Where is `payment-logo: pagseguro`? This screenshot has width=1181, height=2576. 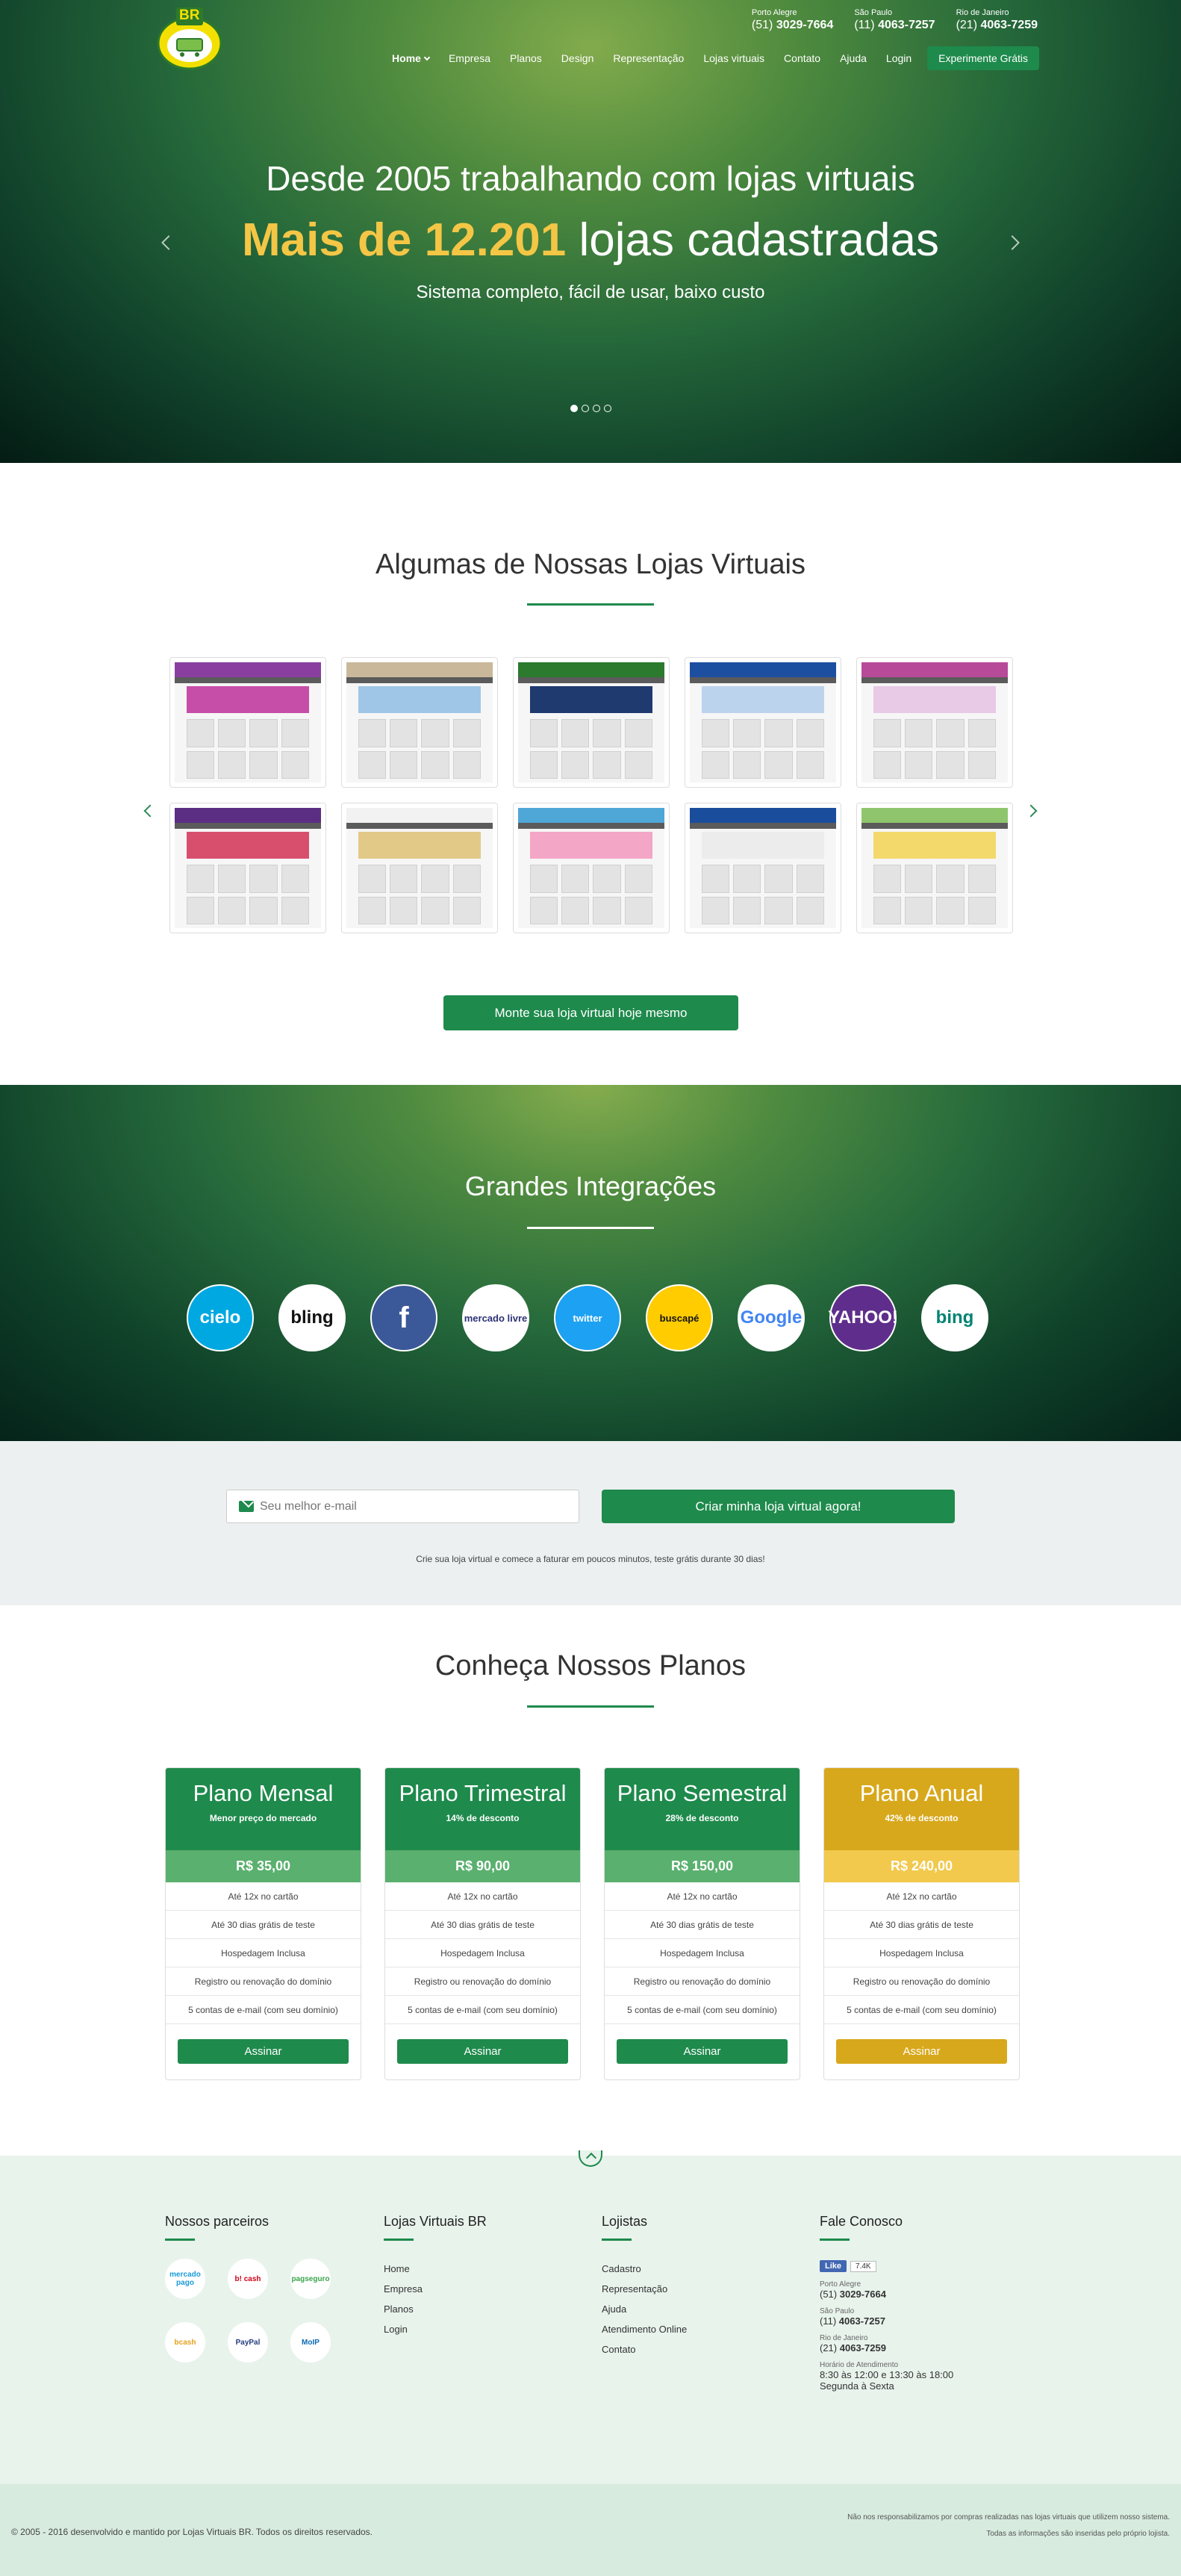
payment-logo: pagseguro is located at coordinates (310, 2279).